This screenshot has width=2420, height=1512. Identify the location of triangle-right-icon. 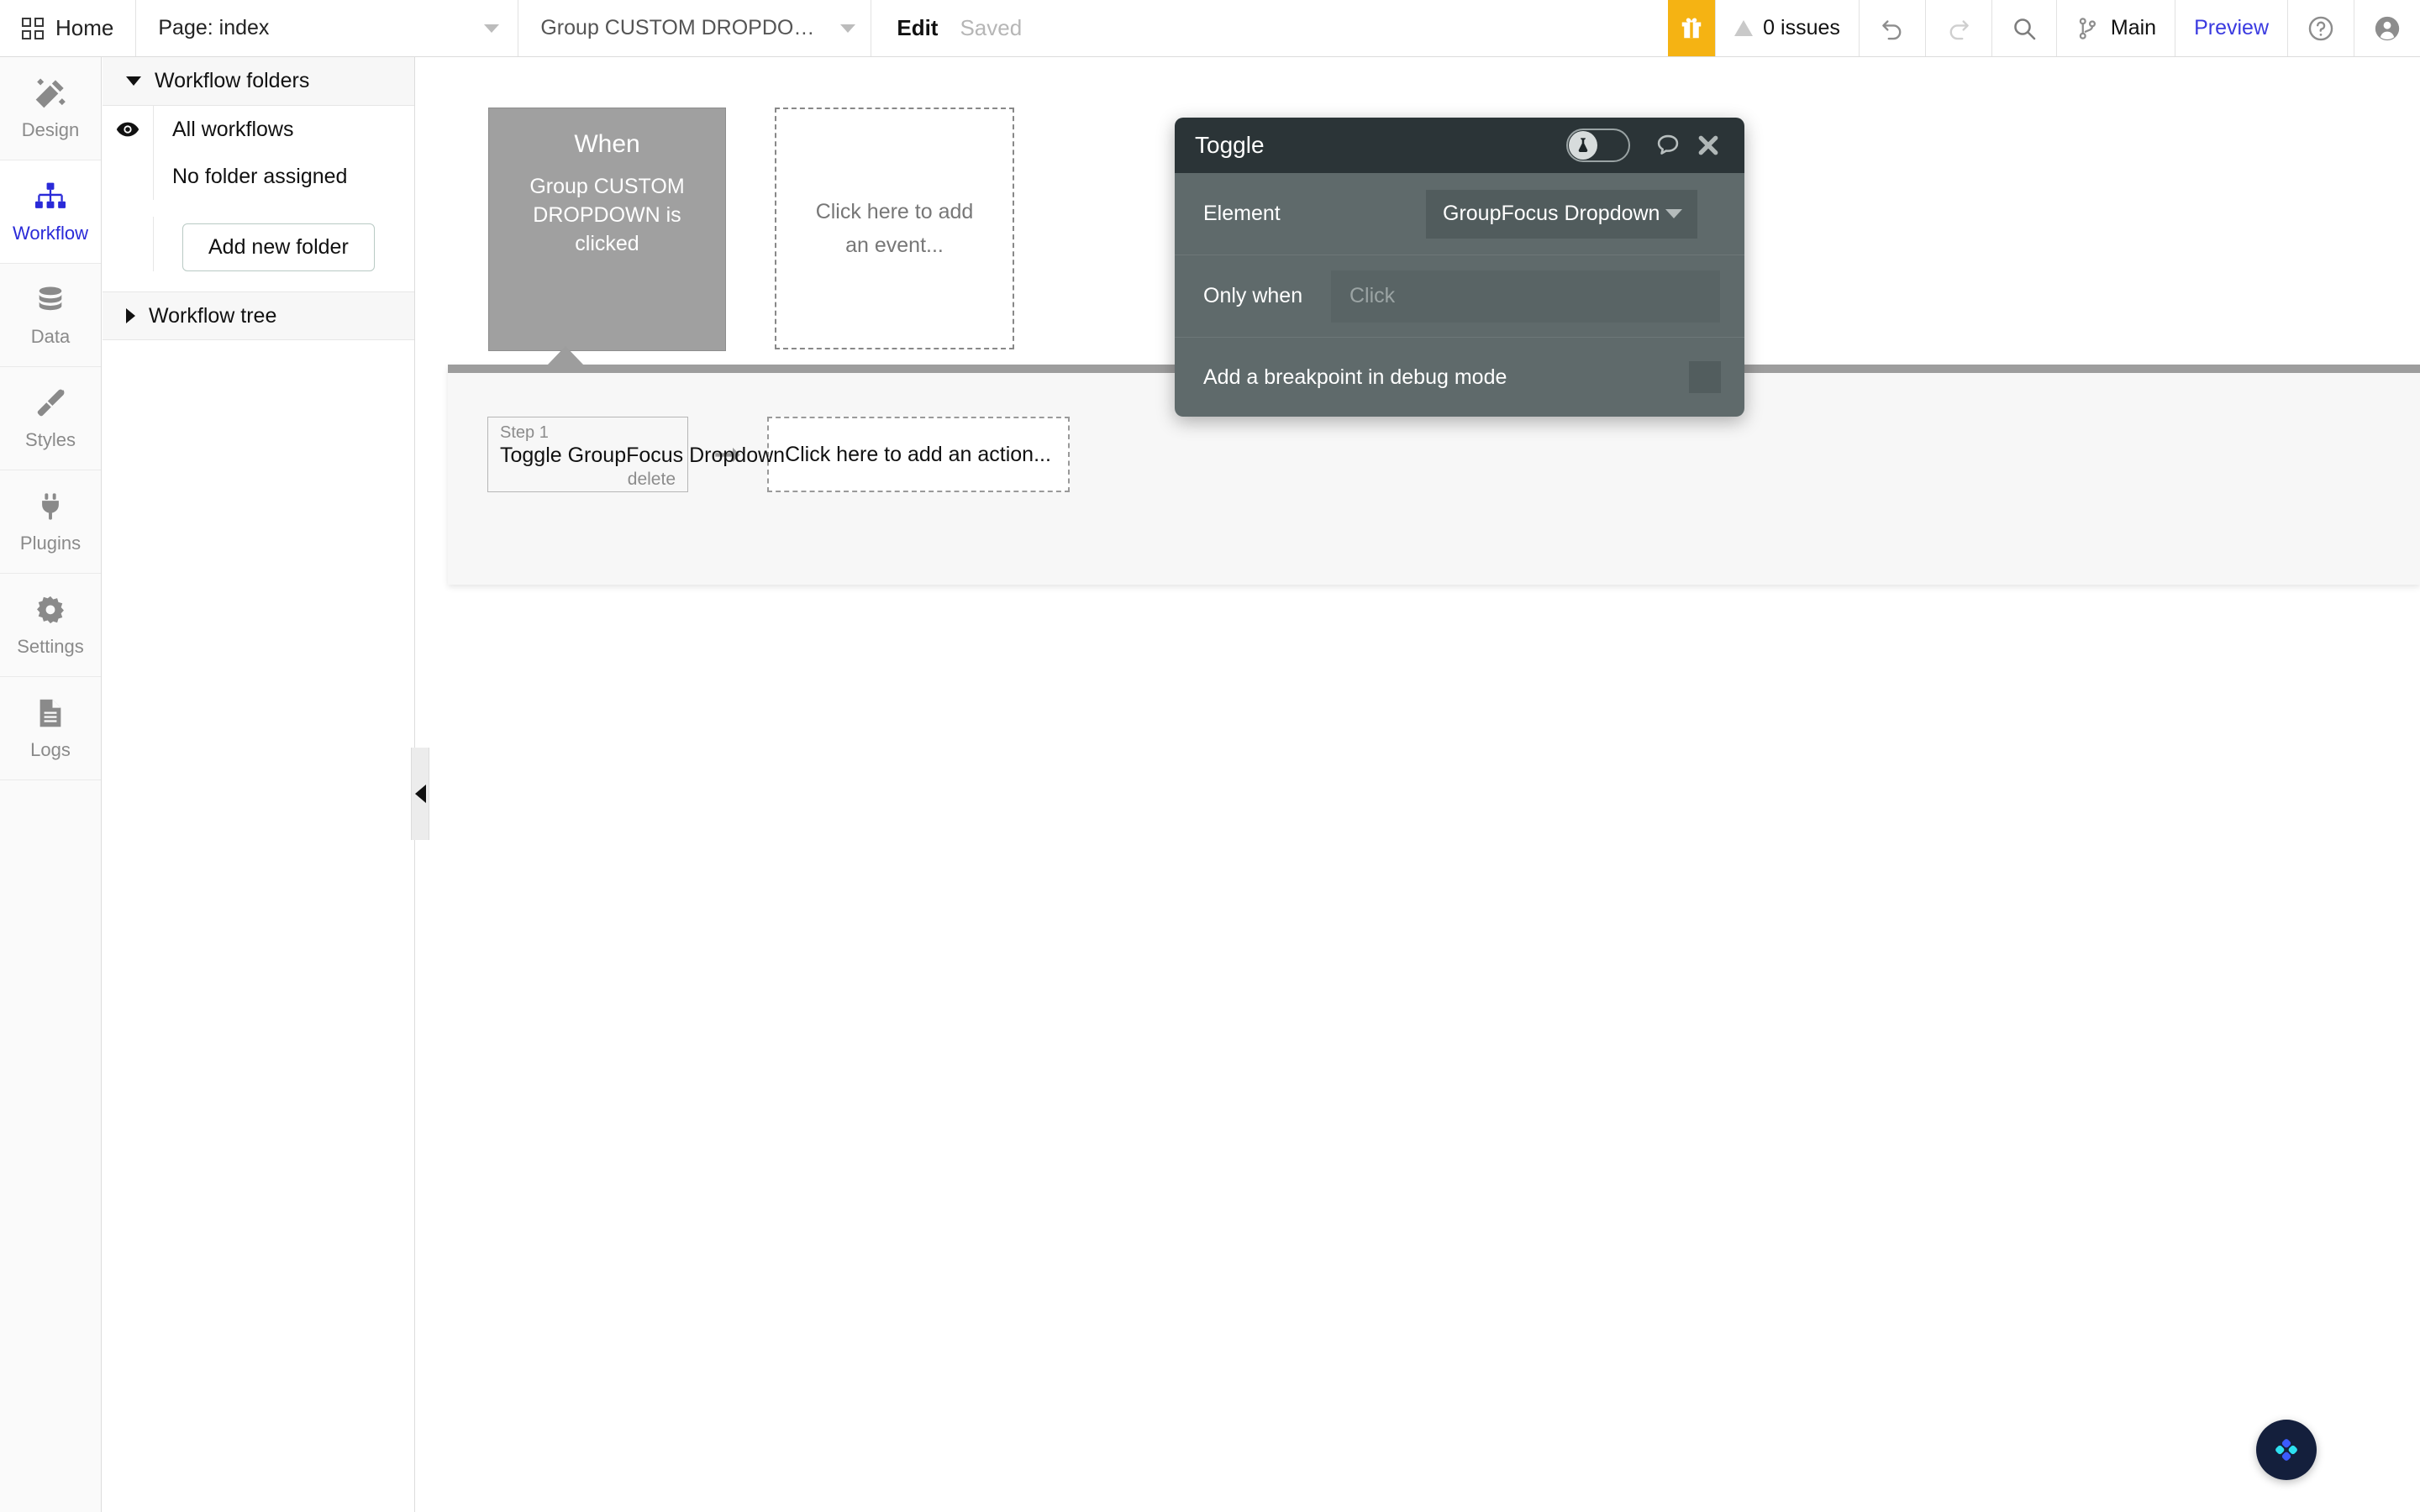
(130, 315).